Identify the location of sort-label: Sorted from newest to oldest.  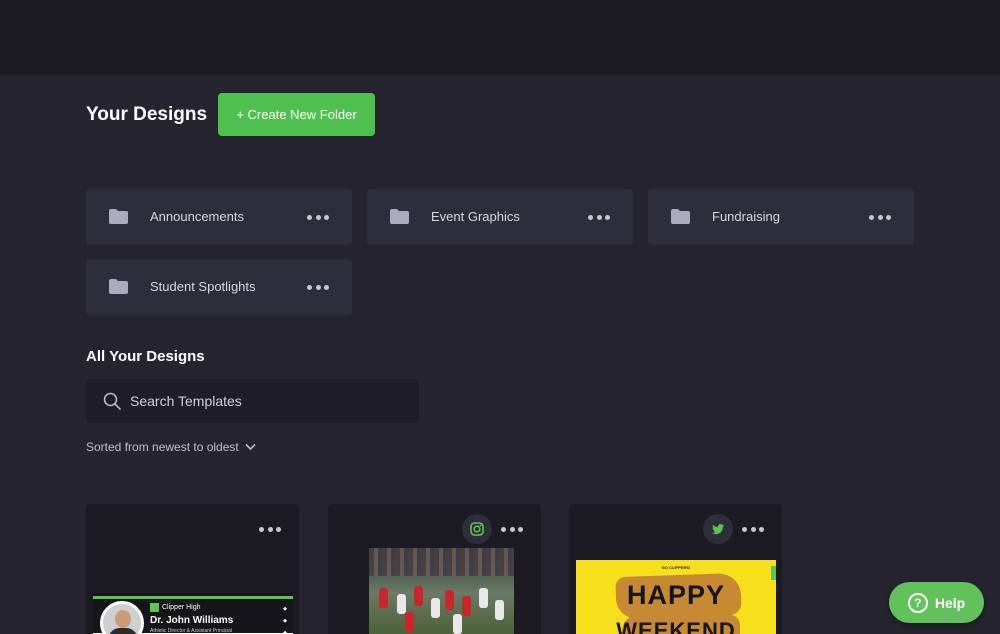
(162, 447).